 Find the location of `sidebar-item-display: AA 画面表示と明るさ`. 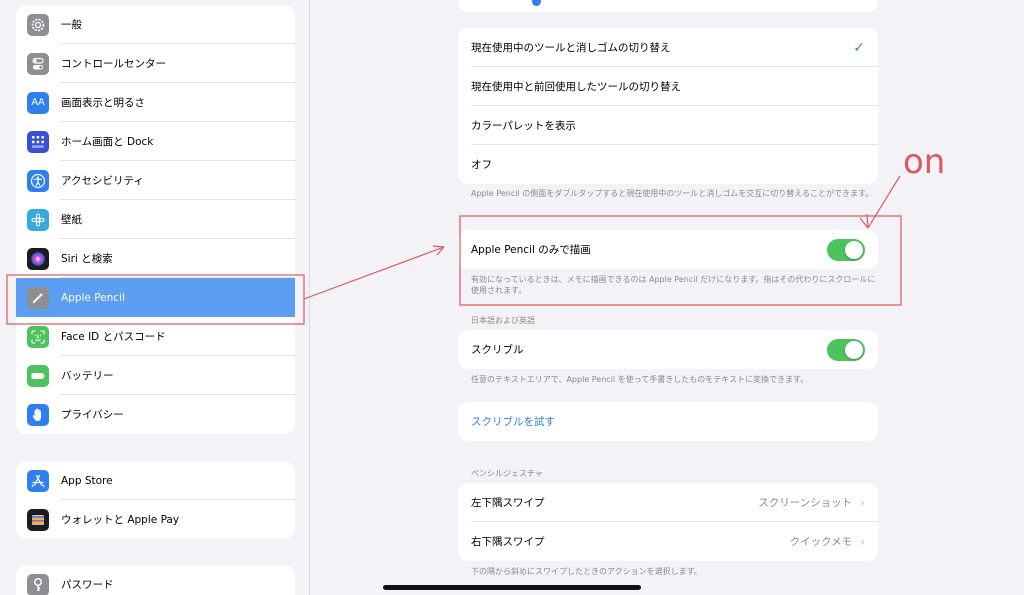

sidebar-item-display: AA 画面表示と明るさ is located at coordinates (155, 102).